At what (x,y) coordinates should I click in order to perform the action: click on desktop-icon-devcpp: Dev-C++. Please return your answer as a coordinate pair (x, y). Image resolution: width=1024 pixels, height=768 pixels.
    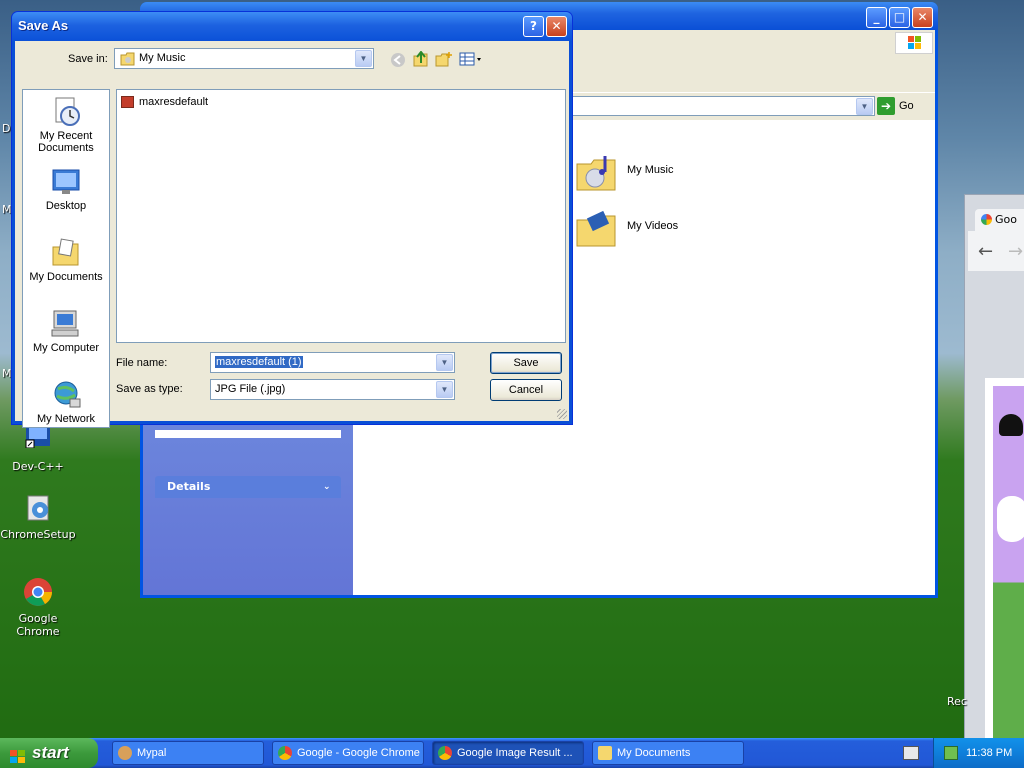
    Looking at the image, I should click on (39, 448).